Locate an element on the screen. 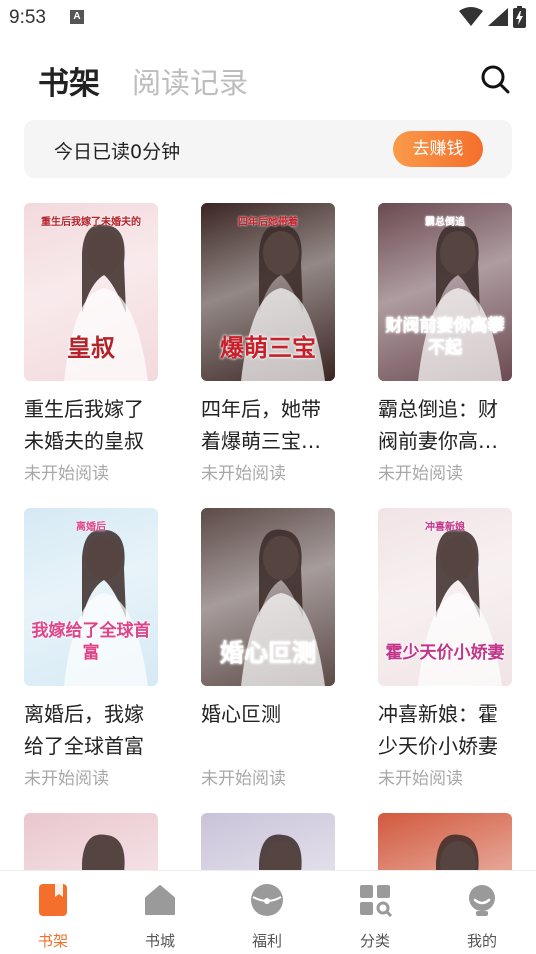 The height and width of the screenshot is (954, 536). nav-bookstore: 书城 is located at coordinates (160, 917).